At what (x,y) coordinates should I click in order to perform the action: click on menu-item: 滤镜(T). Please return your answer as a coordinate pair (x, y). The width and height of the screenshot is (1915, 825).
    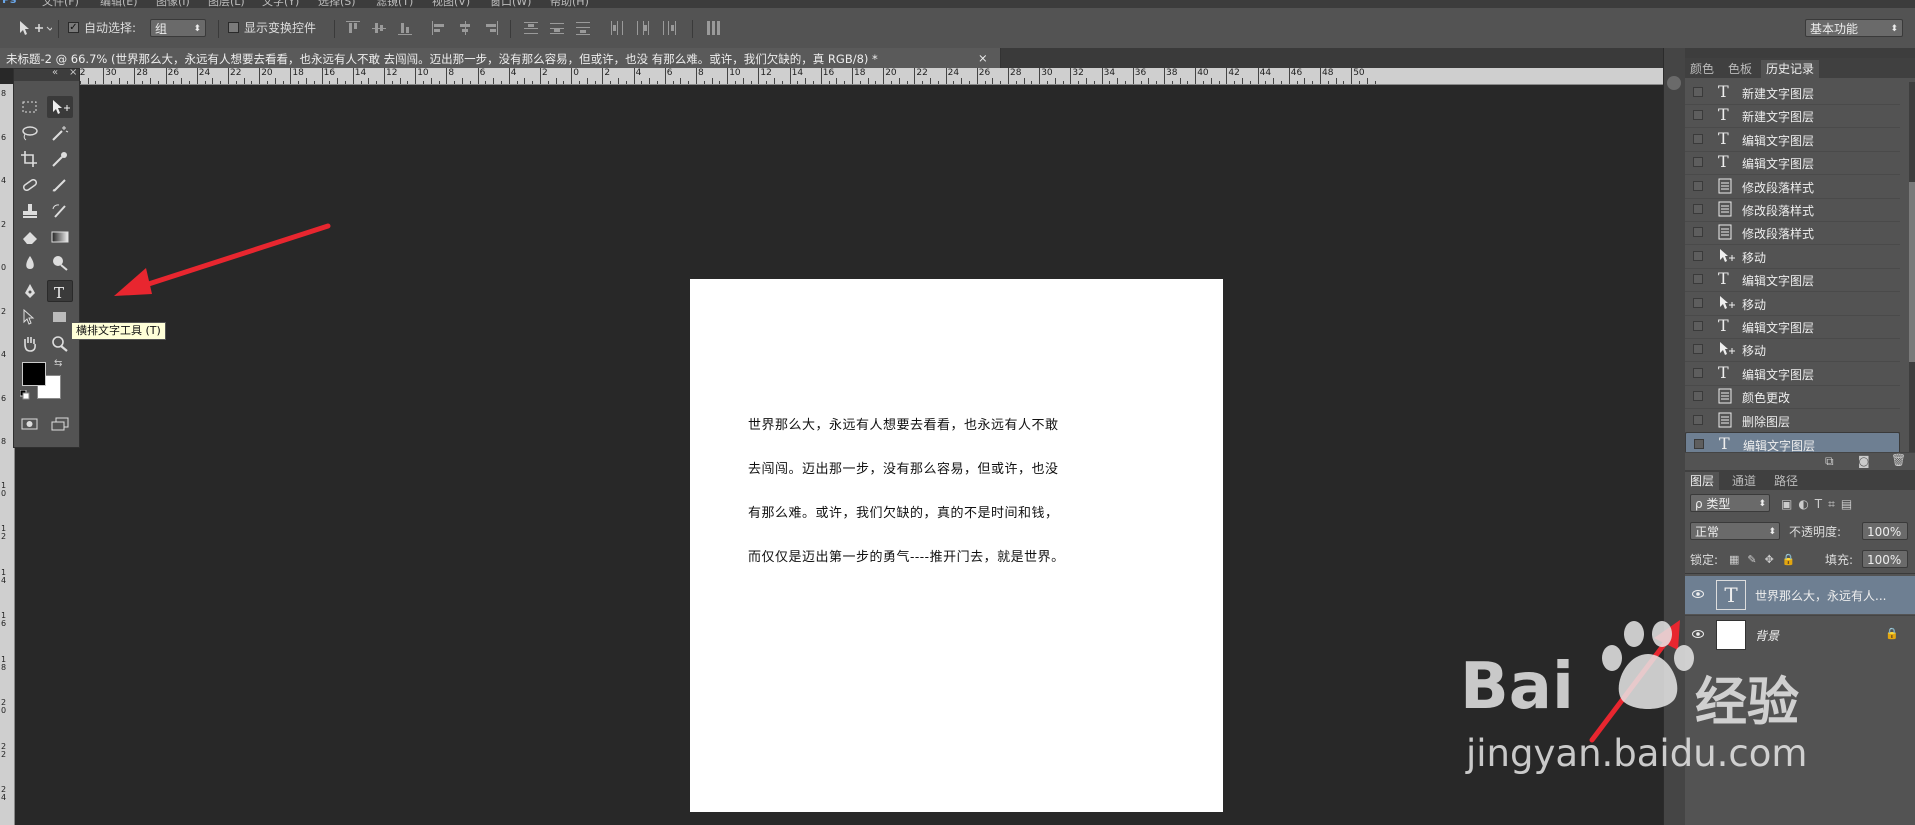
    Looking at the image, I should click on (394, 4).